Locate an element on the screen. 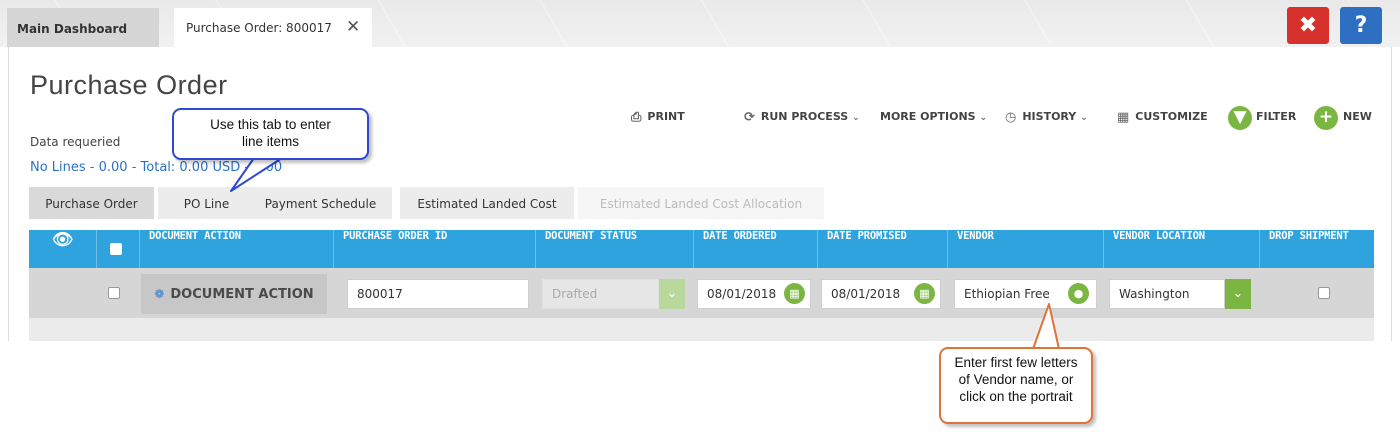 This screenshot has width=1400, height=441. customize-label: CUSTOMIZE is located at coordinates (1171, 116).